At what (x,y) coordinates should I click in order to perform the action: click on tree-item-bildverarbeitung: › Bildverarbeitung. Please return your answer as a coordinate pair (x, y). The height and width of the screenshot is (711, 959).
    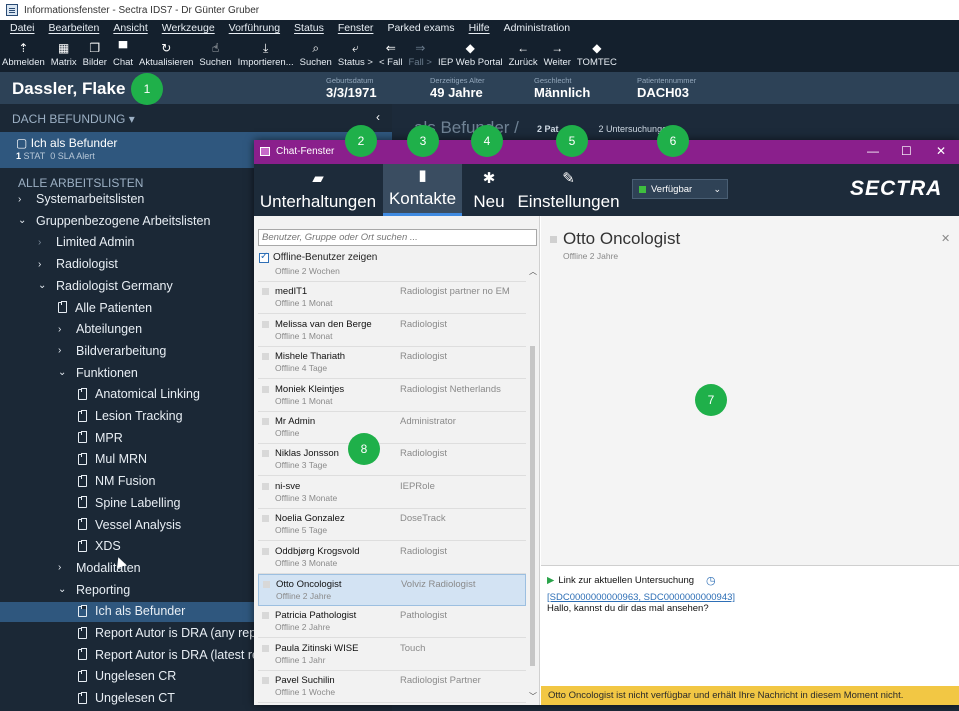
    Looking at the image, I should click on (112, 351).